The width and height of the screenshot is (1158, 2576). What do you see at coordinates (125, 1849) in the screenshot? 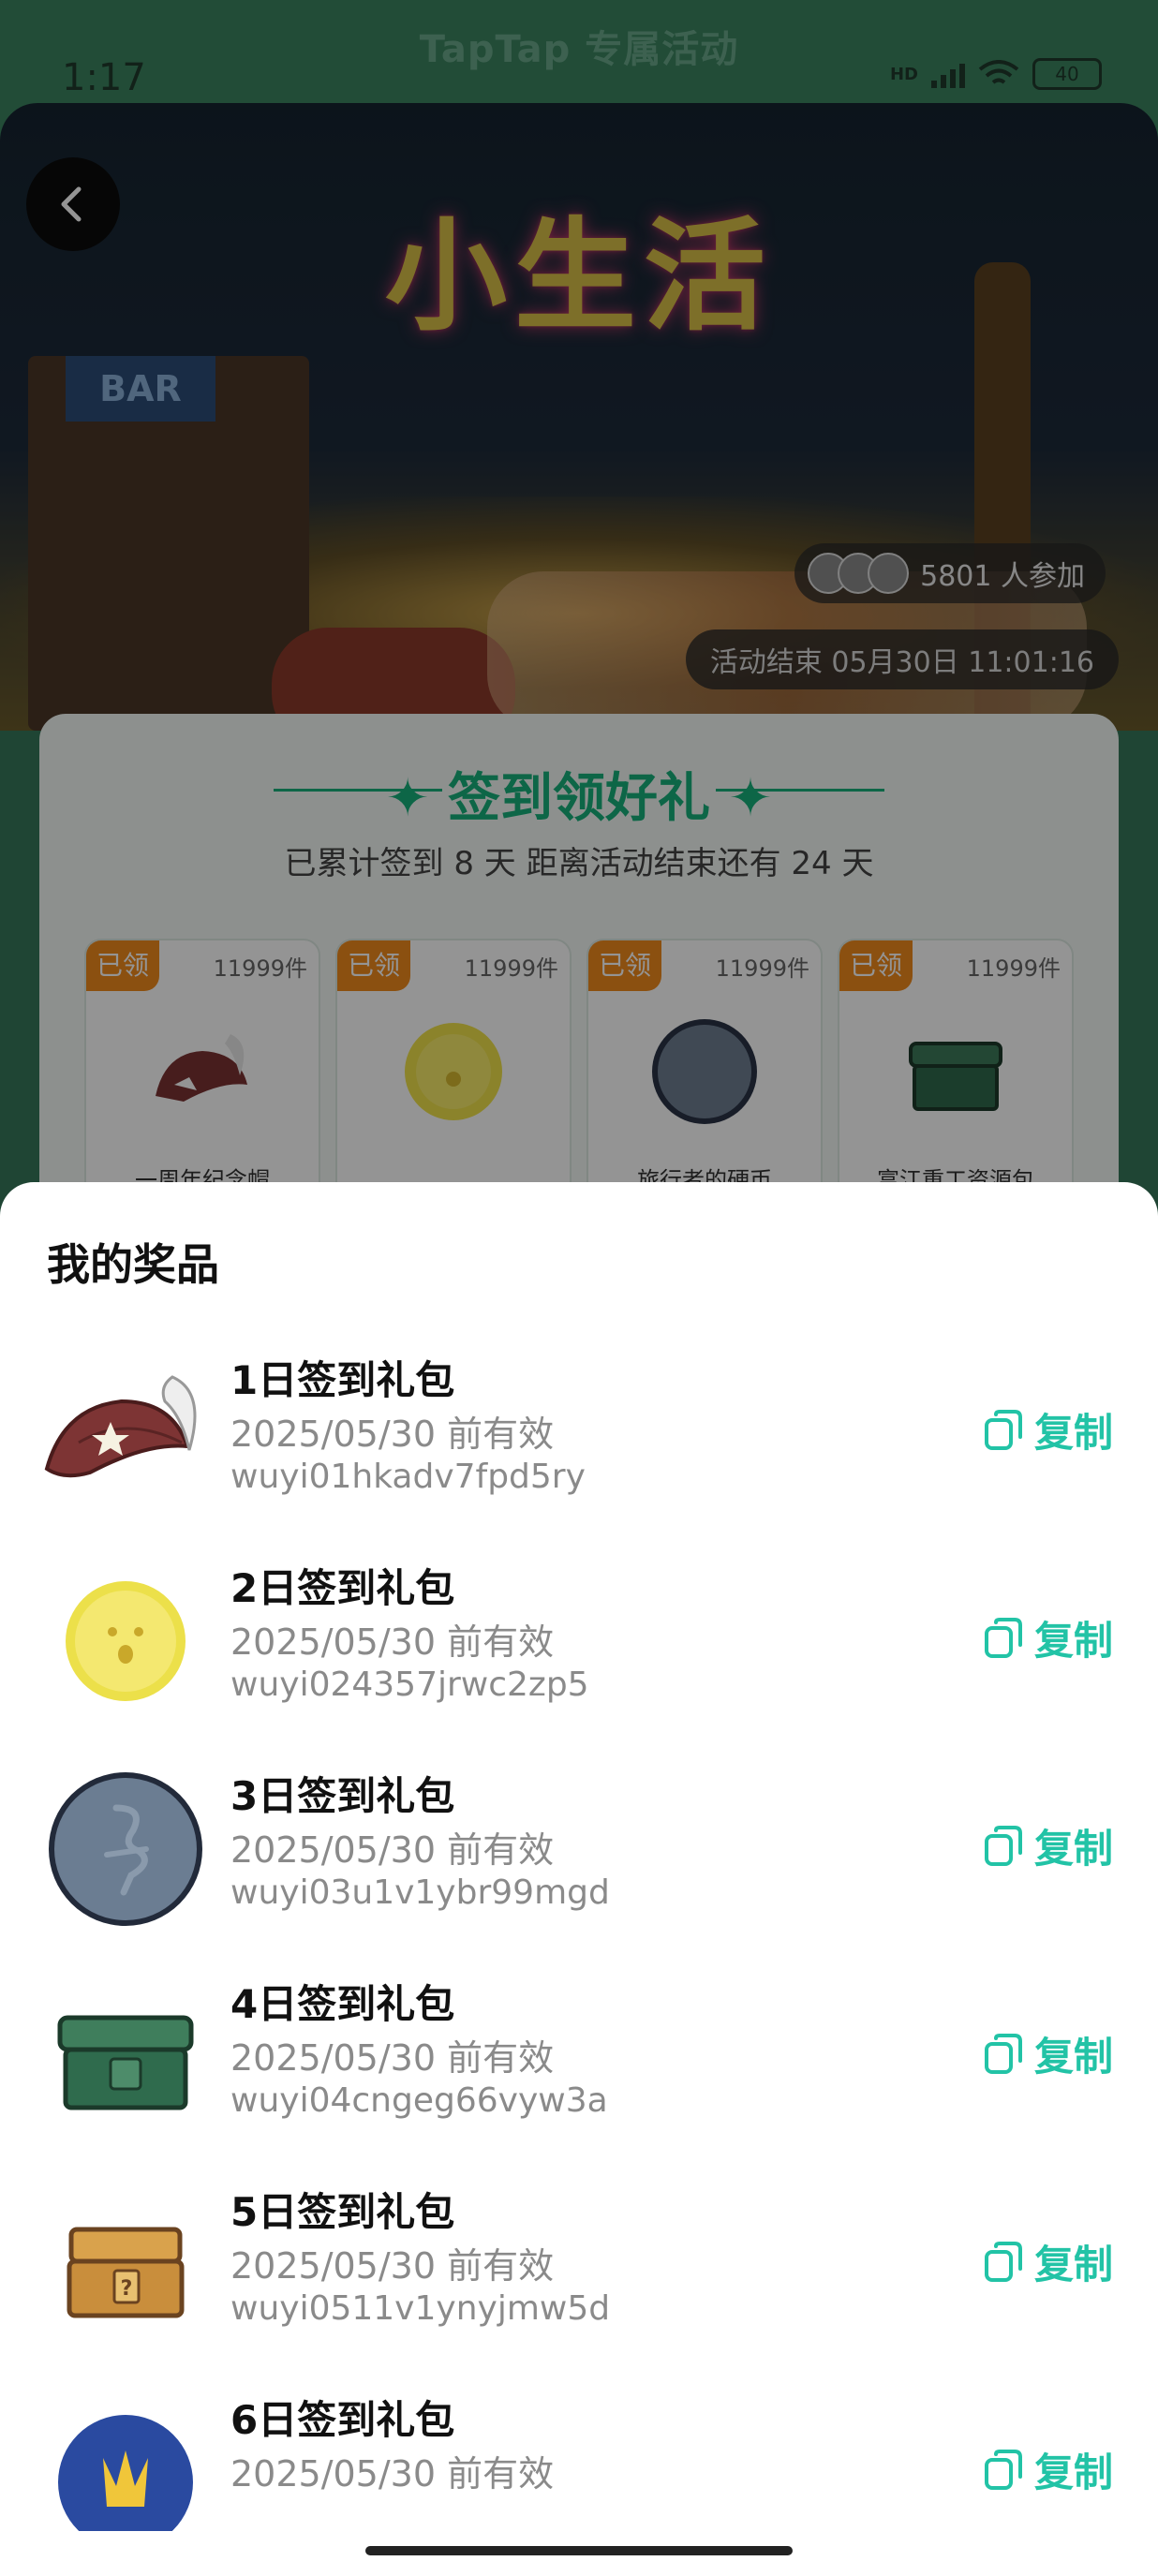
I see `silver-coin-icon` at bounding box center [125, 1849].